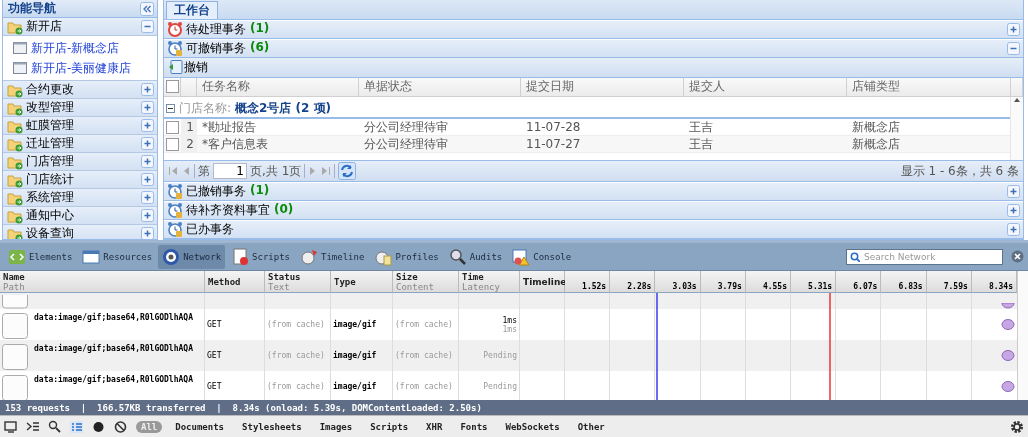 The image size is (1028, 437). I want to click on code-window-icon, so click(17, 256).